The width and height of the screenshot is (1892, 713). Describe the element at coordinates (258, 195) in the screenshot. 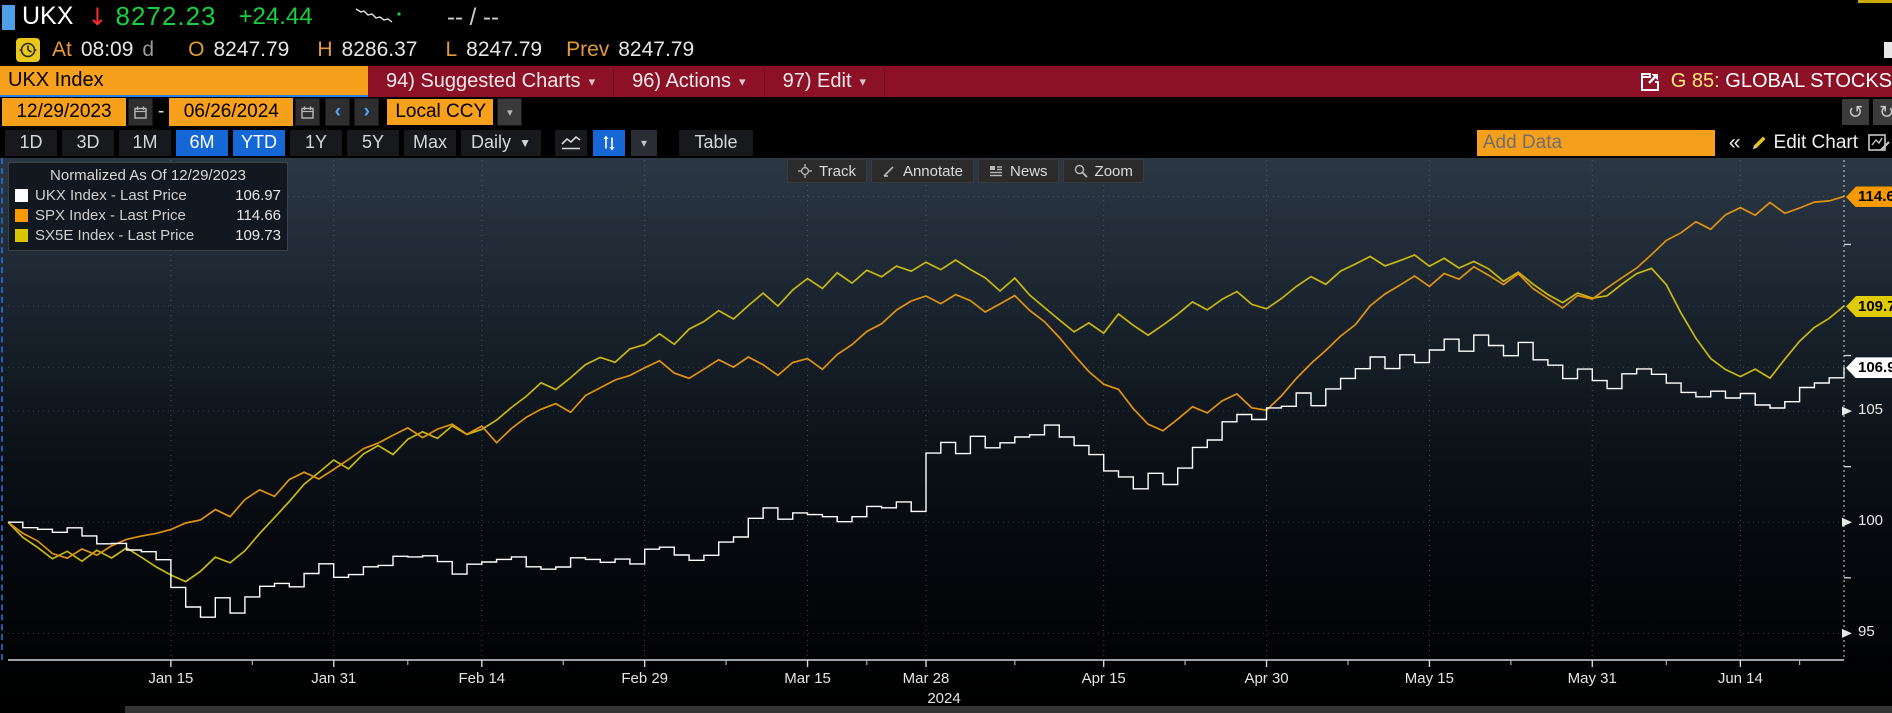

I see `legend-value: 106.97` at that location.